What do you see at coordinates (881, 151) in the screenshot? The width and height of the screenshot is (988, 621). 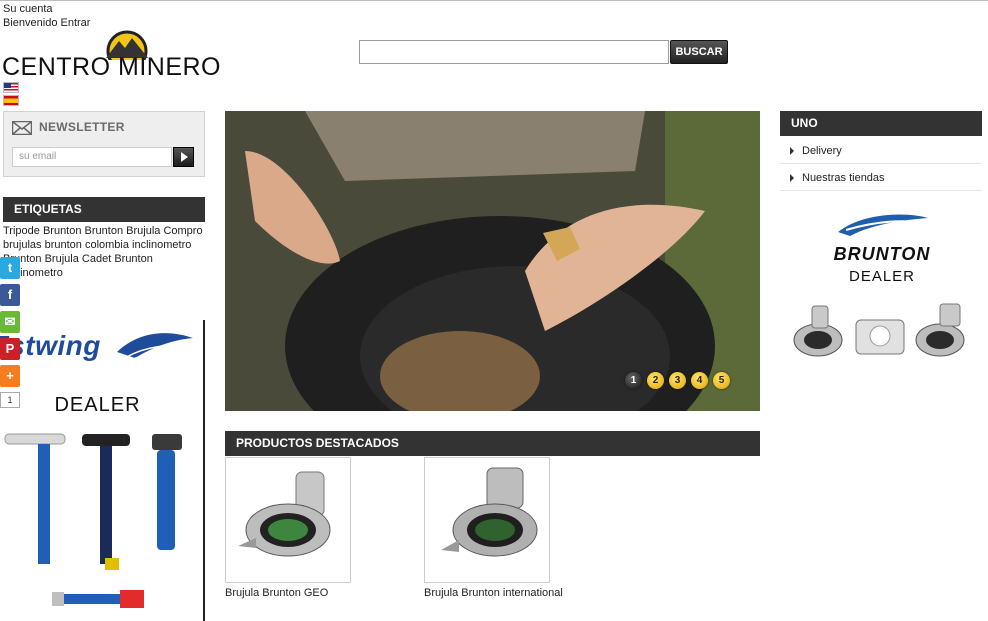 I see `menu-item-delivery: Delivery` at bounding box center [881, 151].